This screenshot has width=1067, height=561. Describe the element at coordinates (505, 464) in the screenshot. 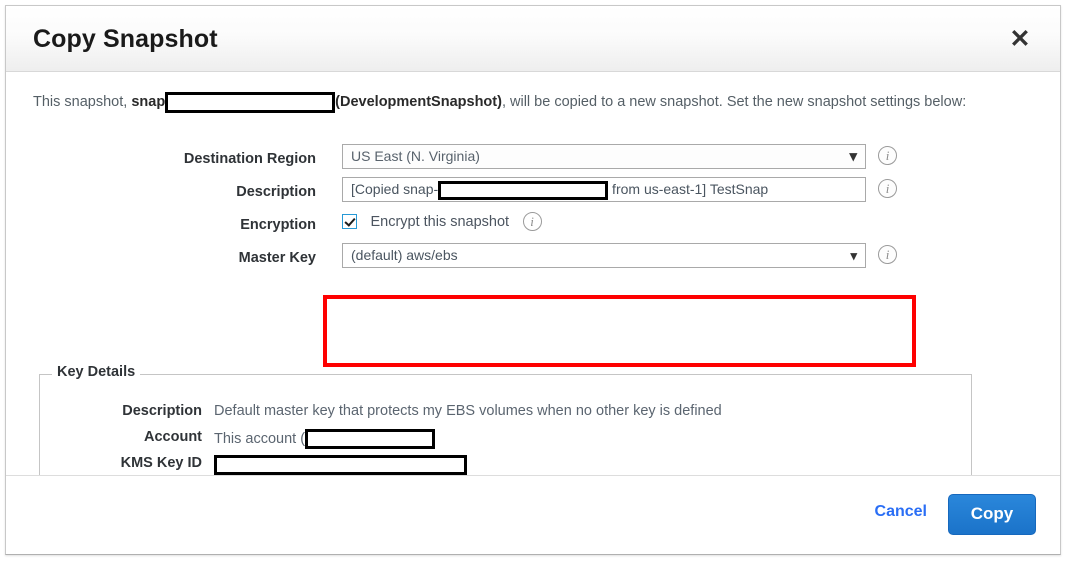

I see `key-details-row-kms-key-id: KMS Key ID` at that location.